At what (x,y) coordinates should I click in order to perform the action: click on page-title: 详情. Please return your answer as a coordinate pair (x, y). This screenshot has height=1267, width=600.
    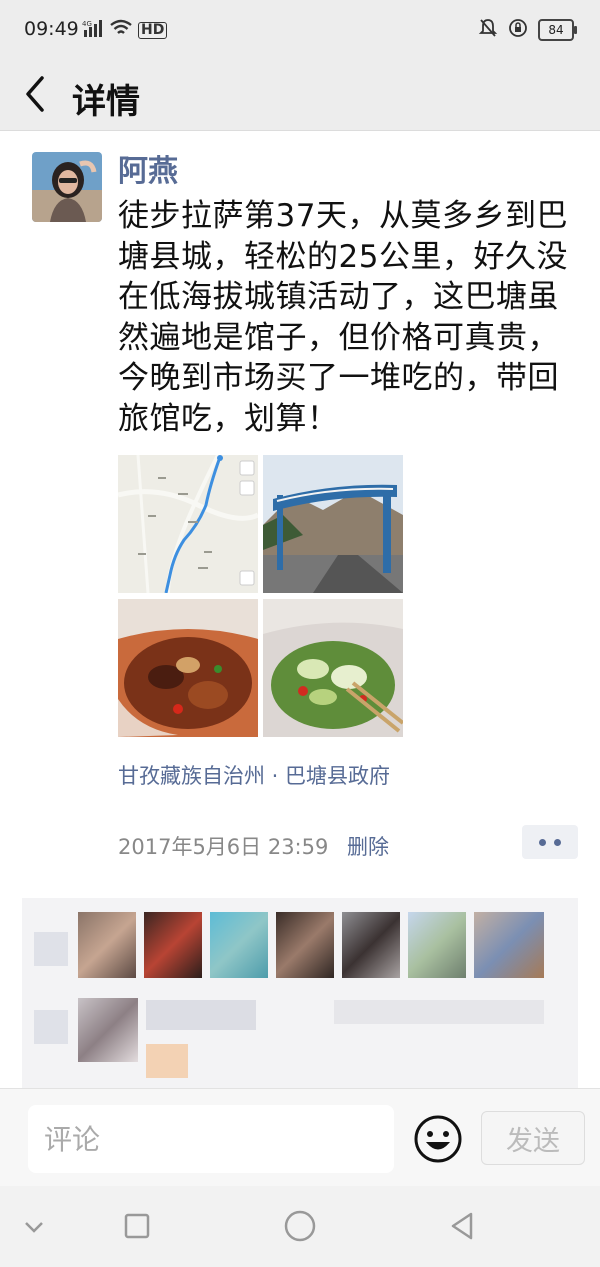
    Looking at the image, I should click on (106, 102).